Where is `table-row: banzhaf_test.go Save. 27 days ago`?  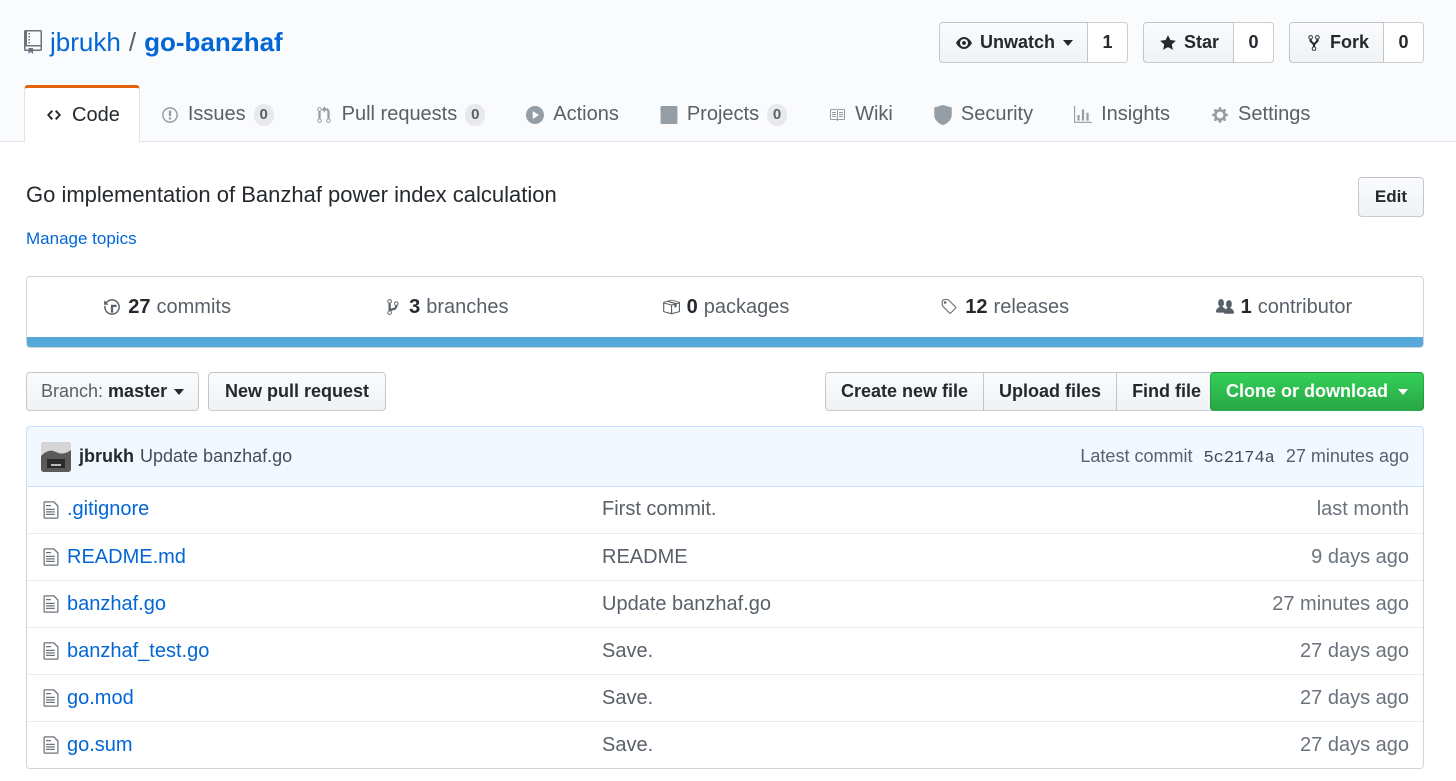 table-row: banzhaf_test.go Save. 27 days ago is located at coordinates (725, 650).